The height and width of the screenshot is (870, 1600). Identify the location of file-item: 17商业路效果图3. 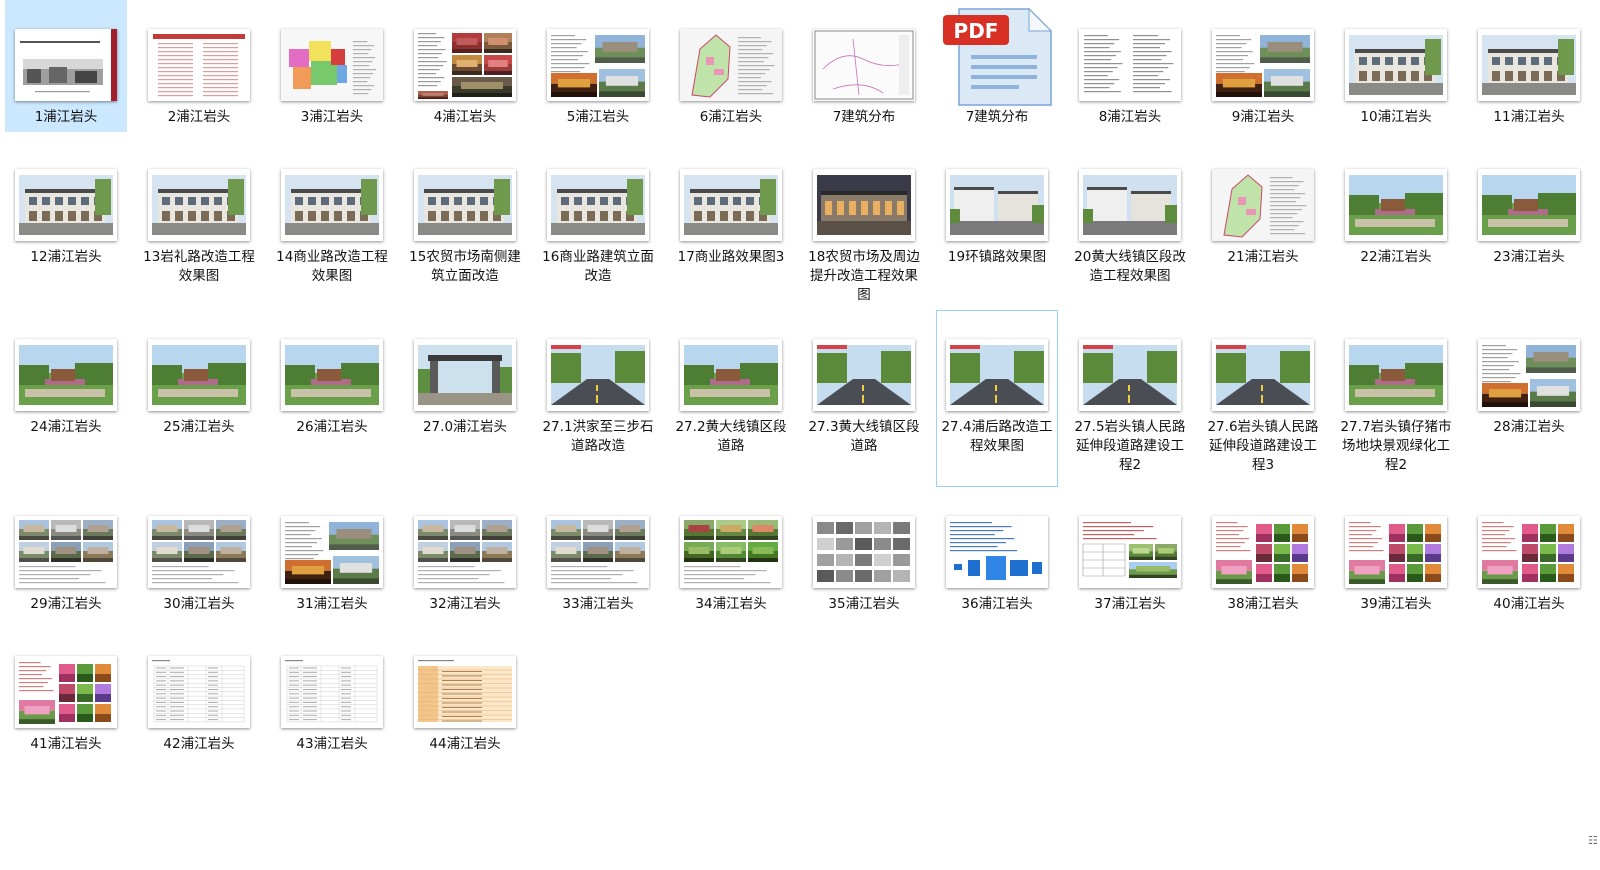
(731, 225).